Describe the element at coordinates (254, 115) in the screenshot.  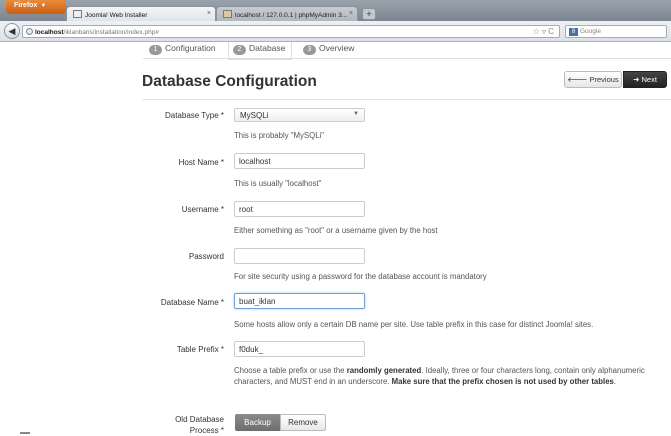
I see `db-type-value: MySQLi` at that location.